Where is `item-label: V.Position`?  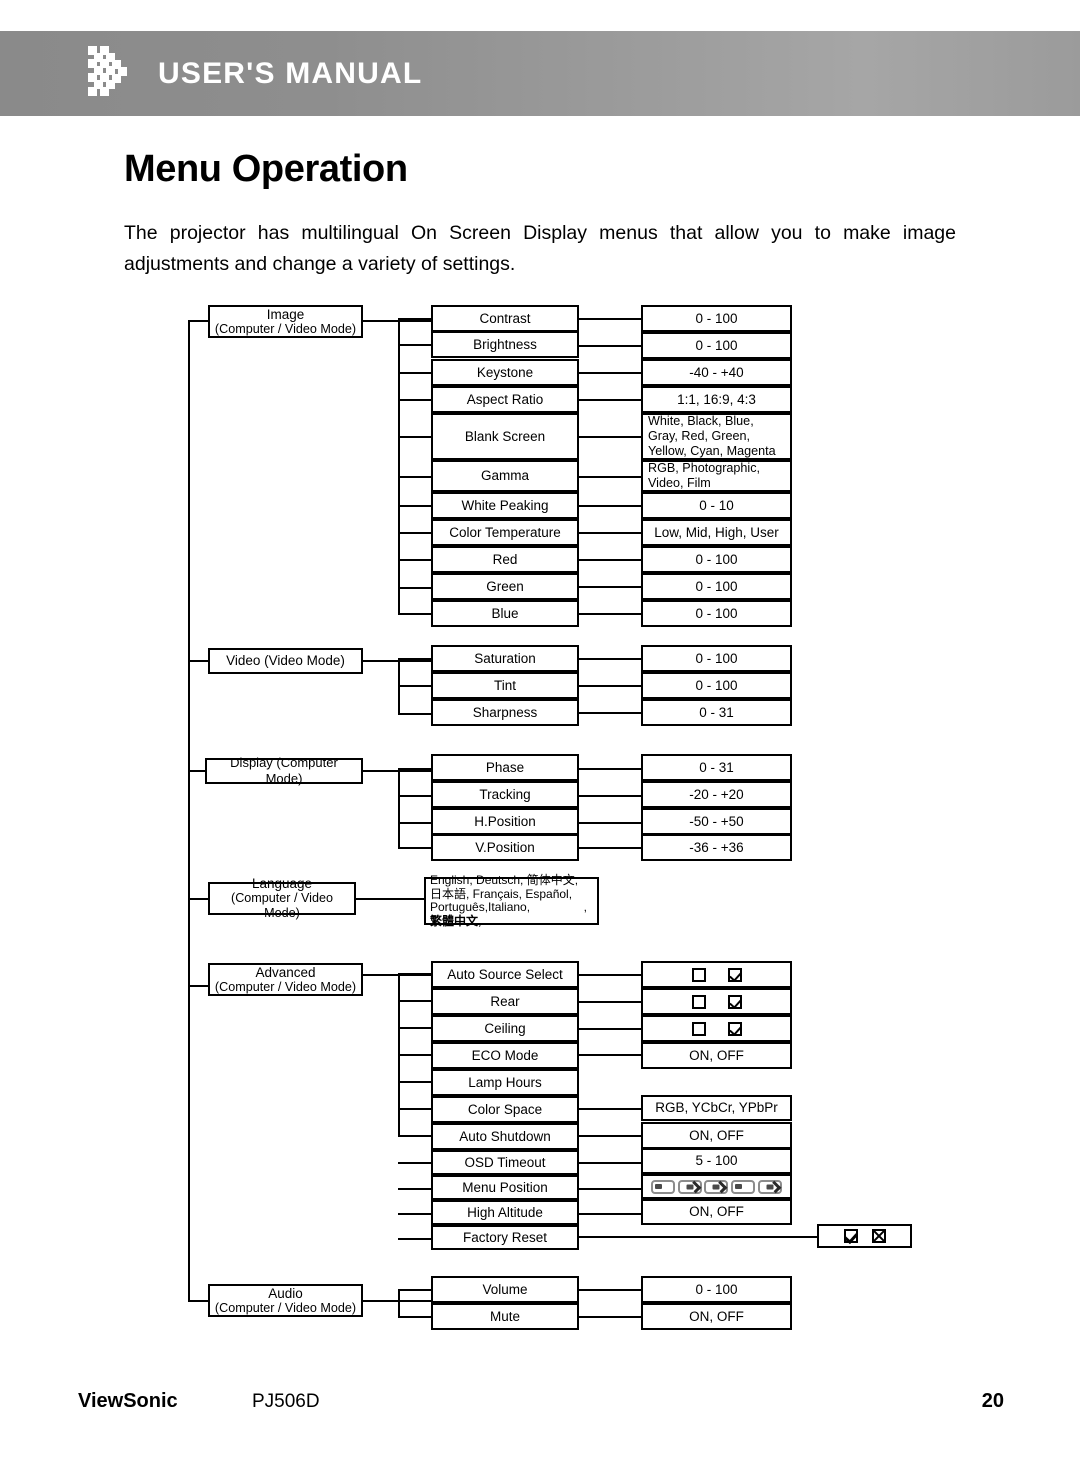 item-label: V.Position is located at coordinates (505, 847).